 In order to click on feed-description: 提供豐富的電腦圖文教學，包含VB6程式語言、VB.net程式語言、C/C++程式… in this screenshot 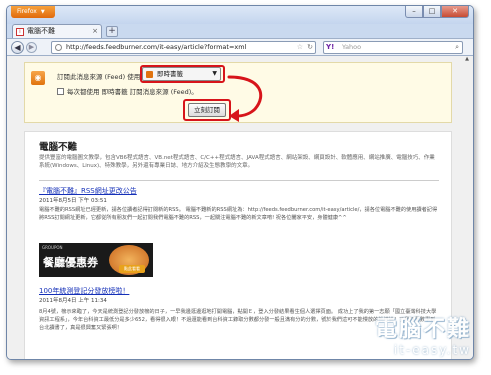, I will do `click(237, 162)`.